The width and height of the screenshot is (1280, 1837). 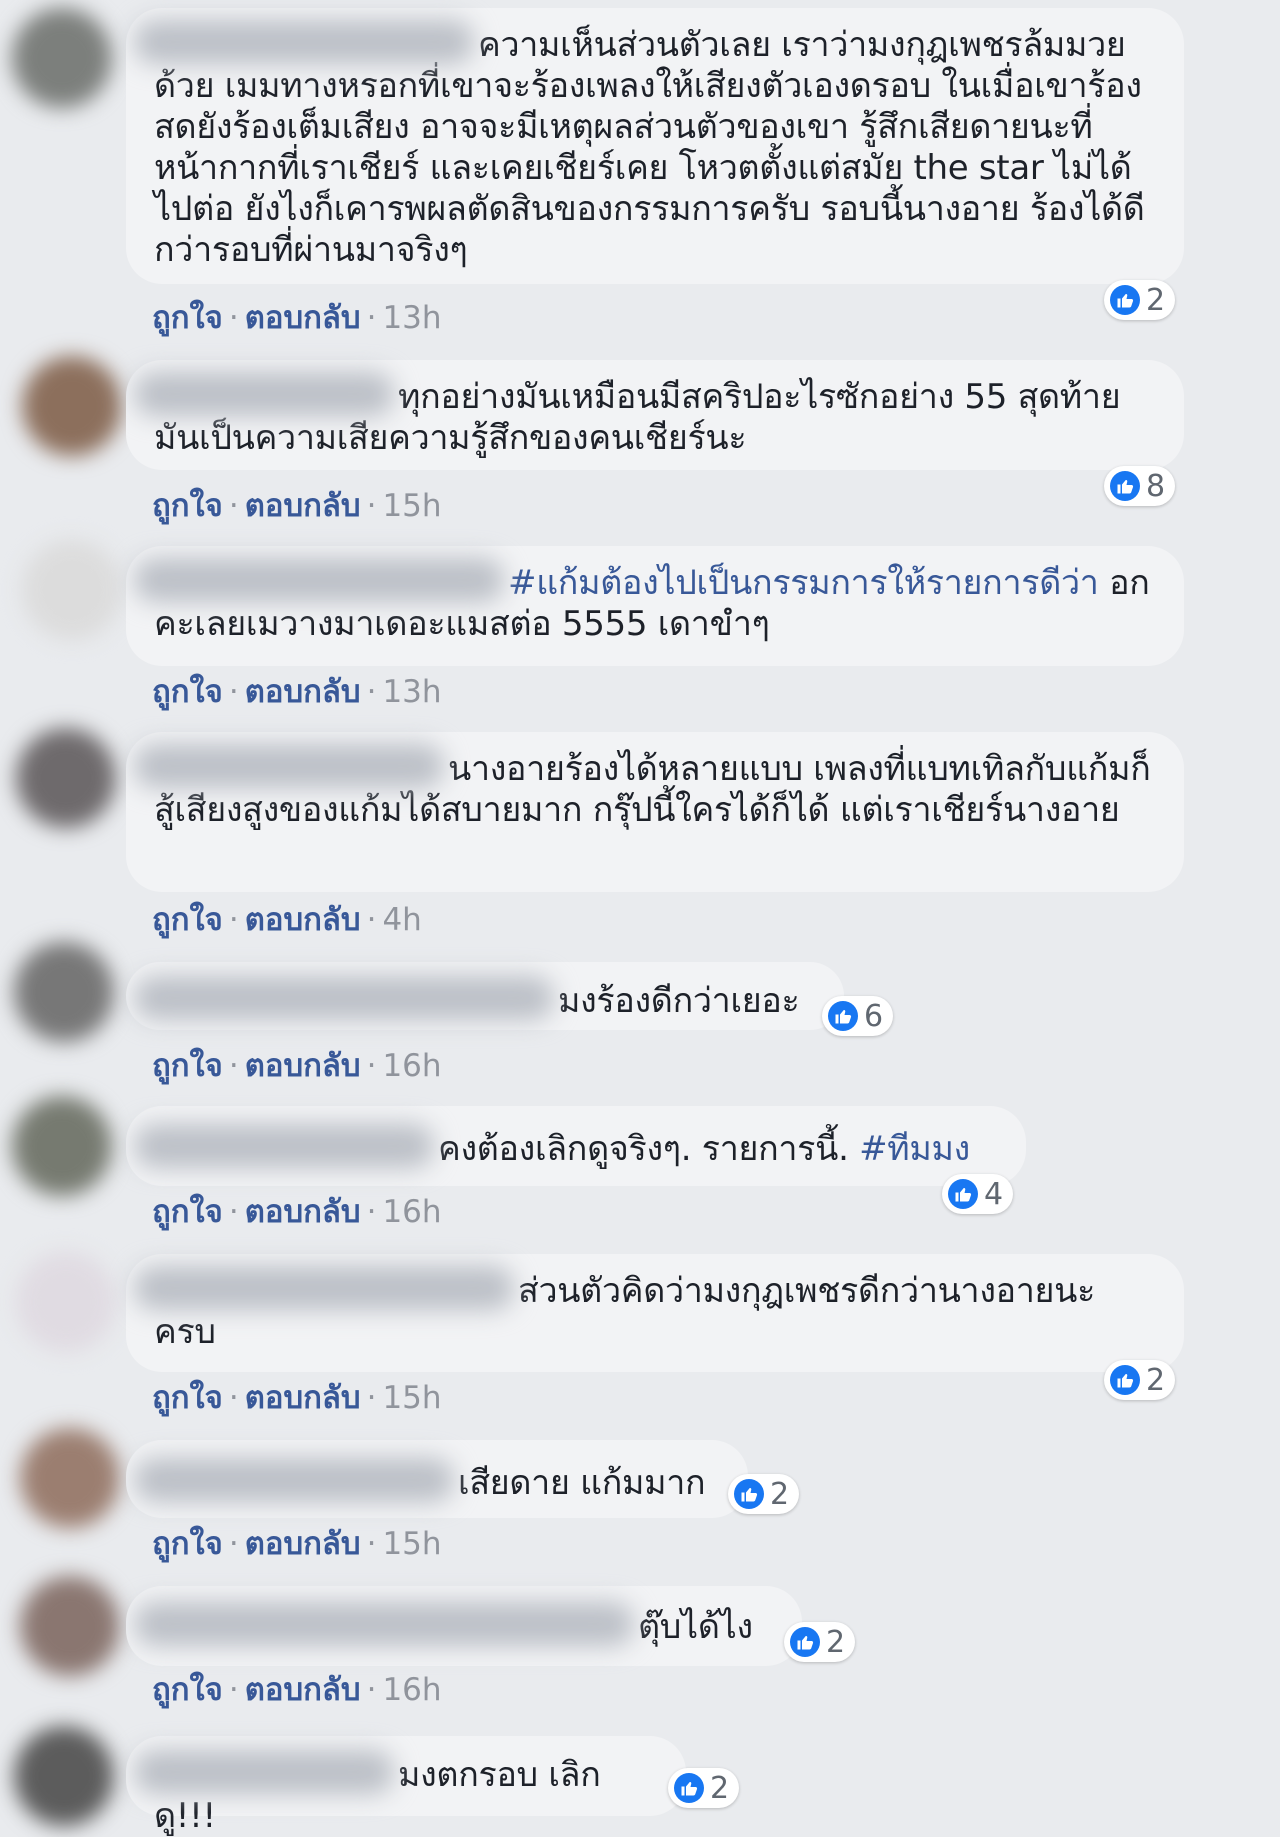 I want to click on comment-actions: ถูกใจ · ตอบกลับ · 13h, so click(x=297, y=691).